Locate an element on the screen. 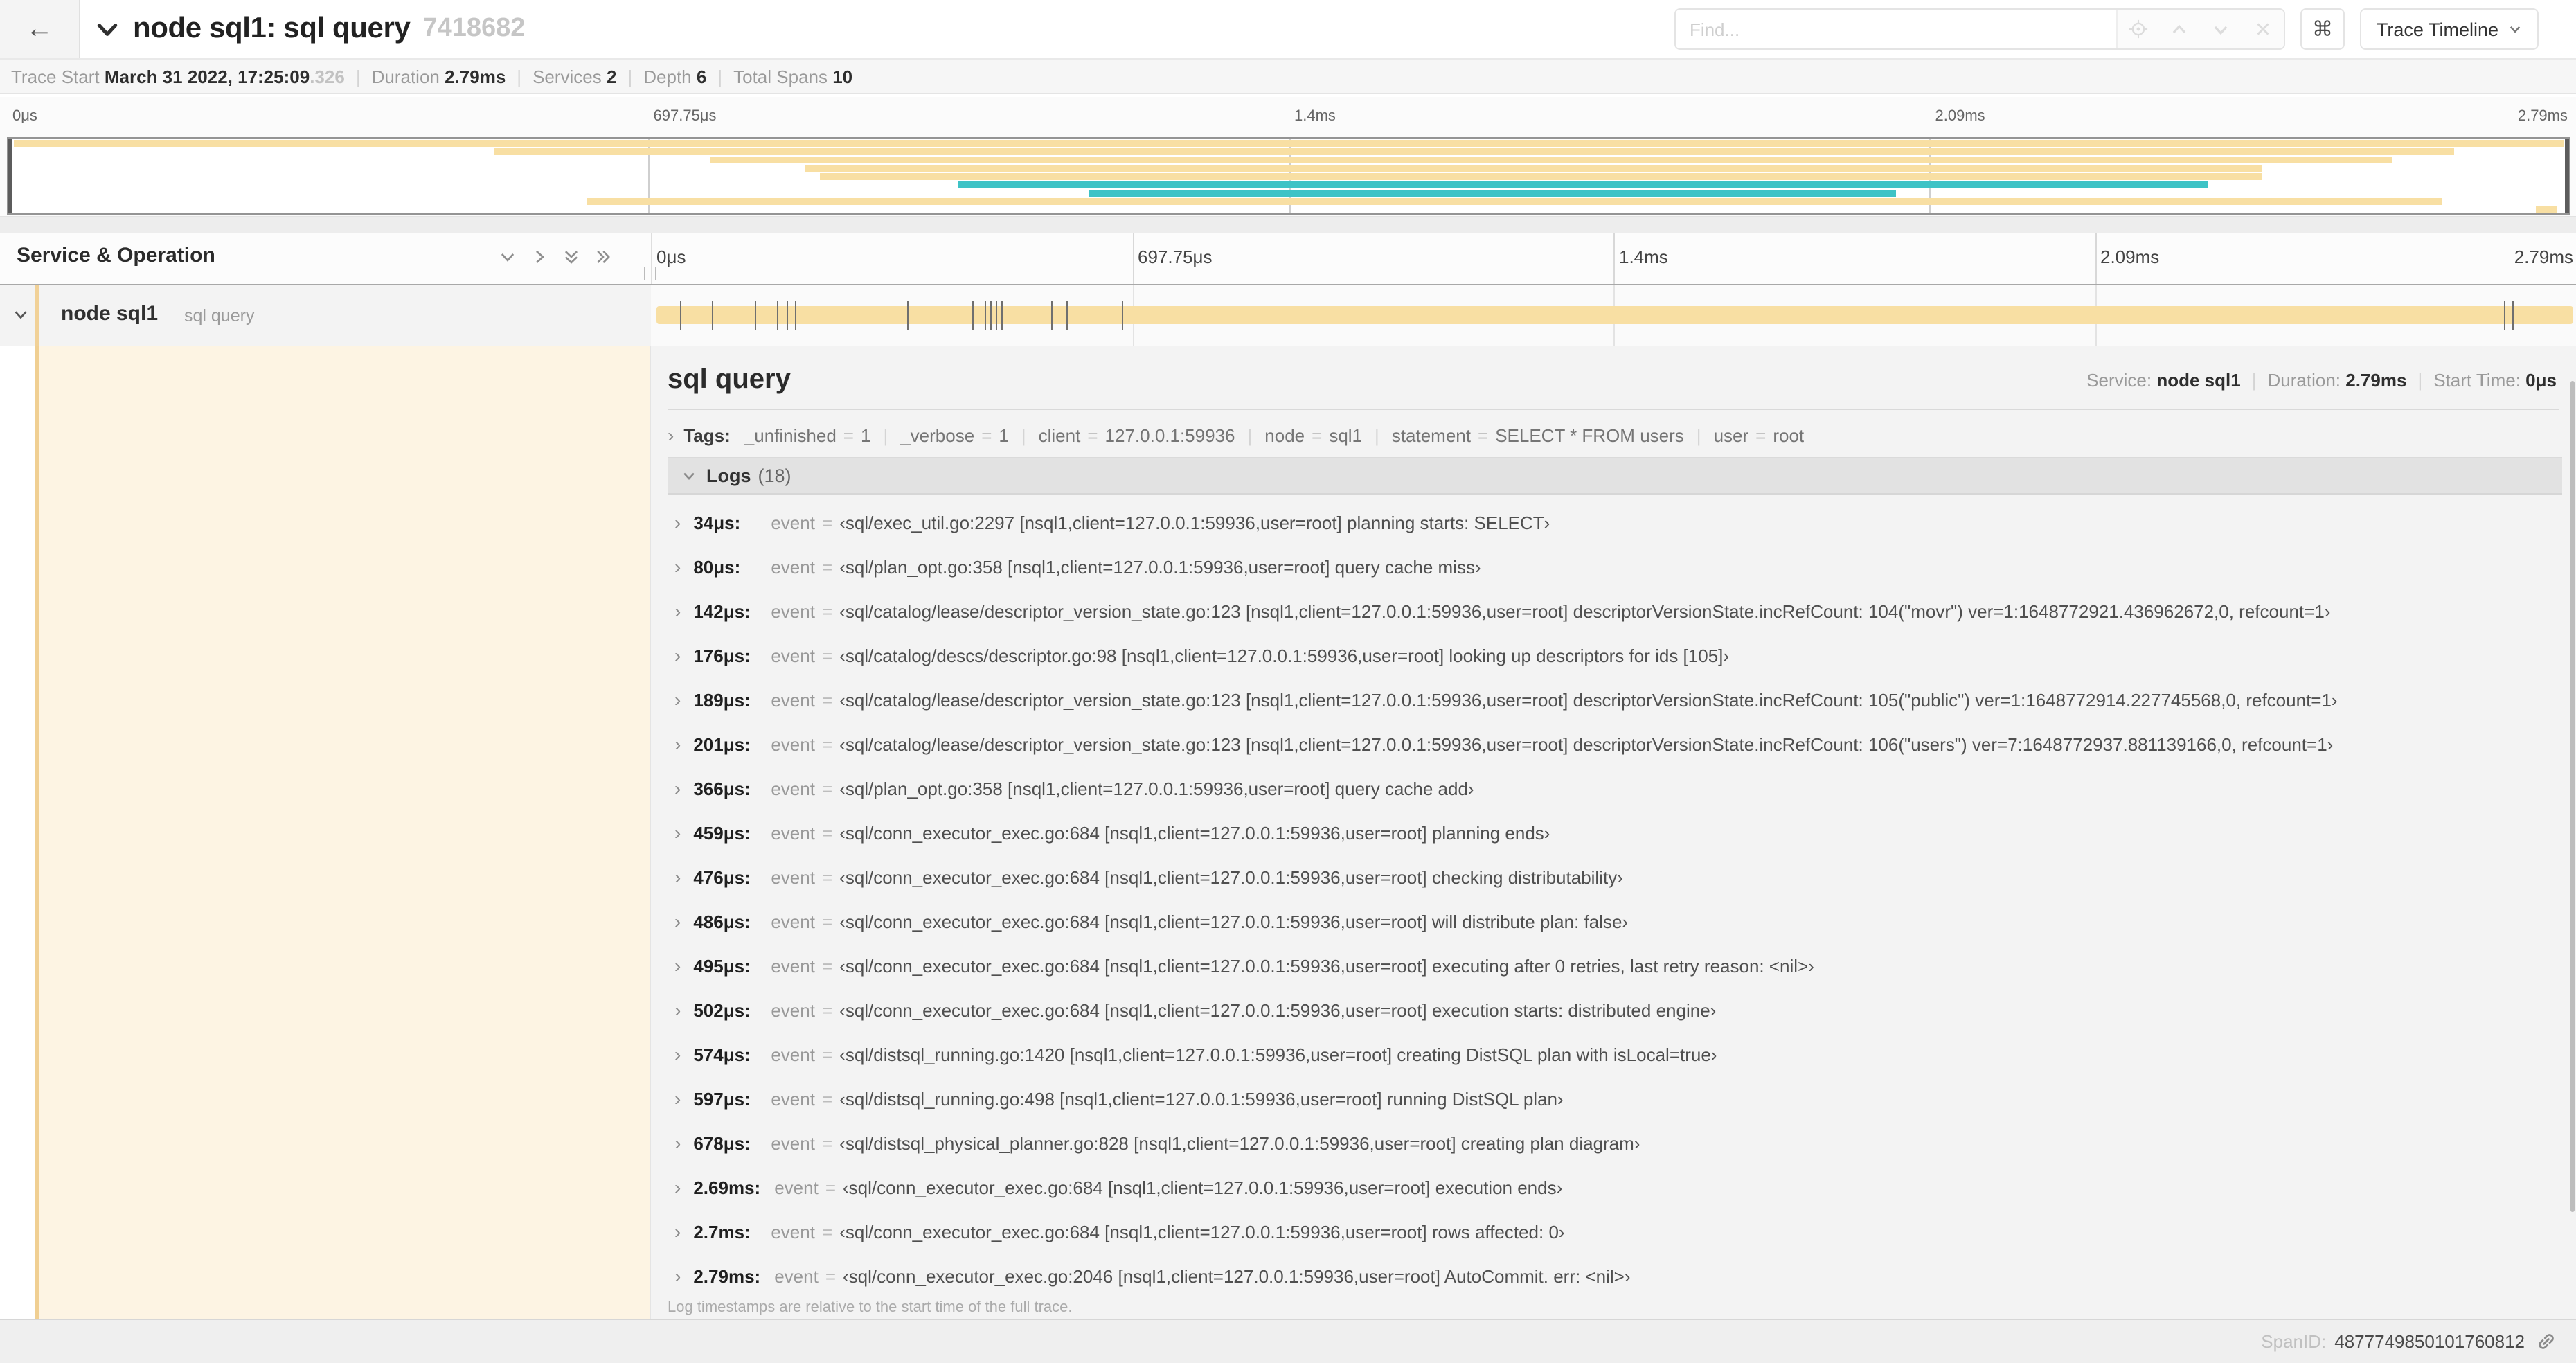 This screenshot has height=1363, width=2576. stat-label: Trace Start is located at coordinates (58, 77).